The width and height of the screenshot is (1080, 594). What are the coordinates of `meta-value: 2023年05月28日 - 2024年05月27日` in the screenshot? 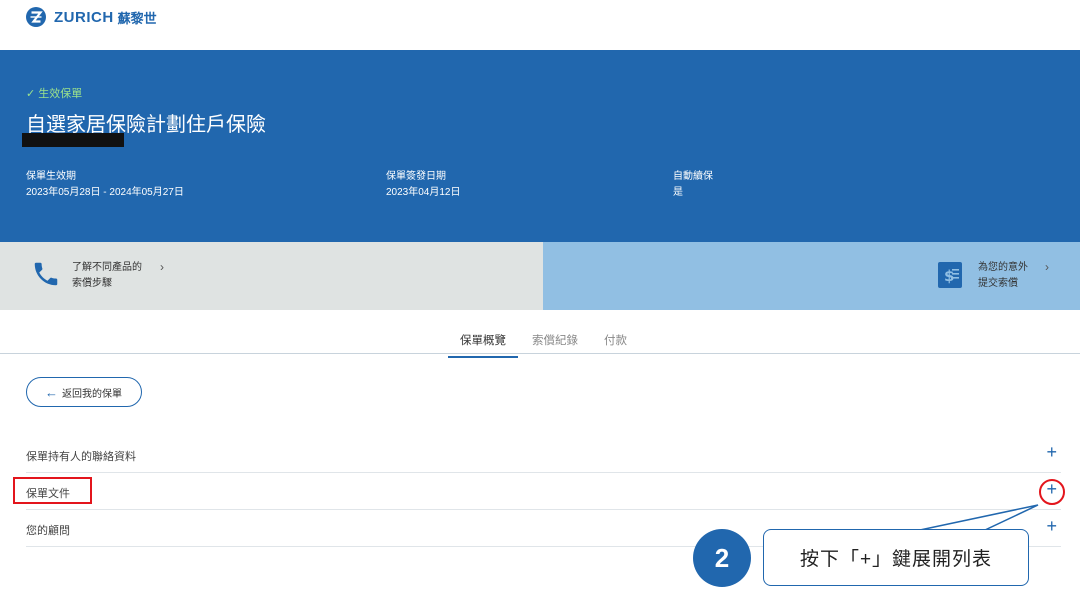 It's located at (105, 192).